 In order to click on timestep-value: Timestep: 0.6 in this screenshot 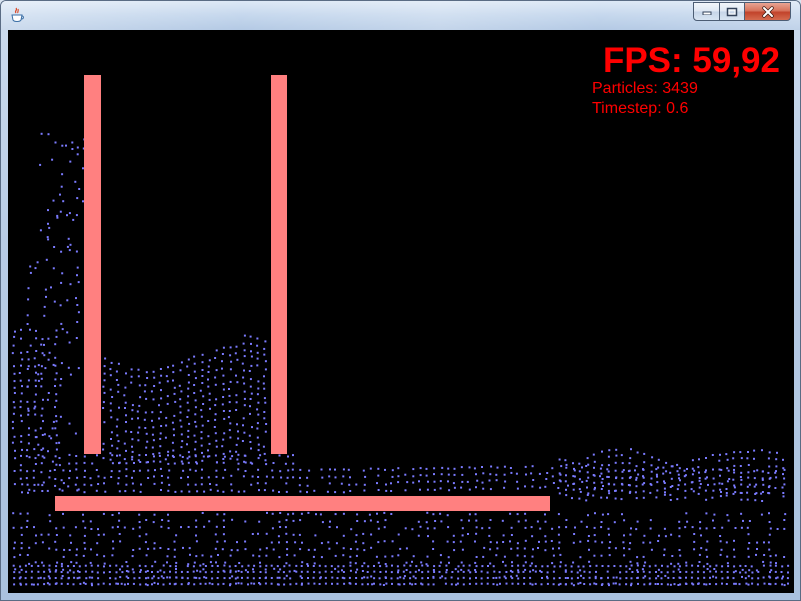, I will do `click(640, 108)`.